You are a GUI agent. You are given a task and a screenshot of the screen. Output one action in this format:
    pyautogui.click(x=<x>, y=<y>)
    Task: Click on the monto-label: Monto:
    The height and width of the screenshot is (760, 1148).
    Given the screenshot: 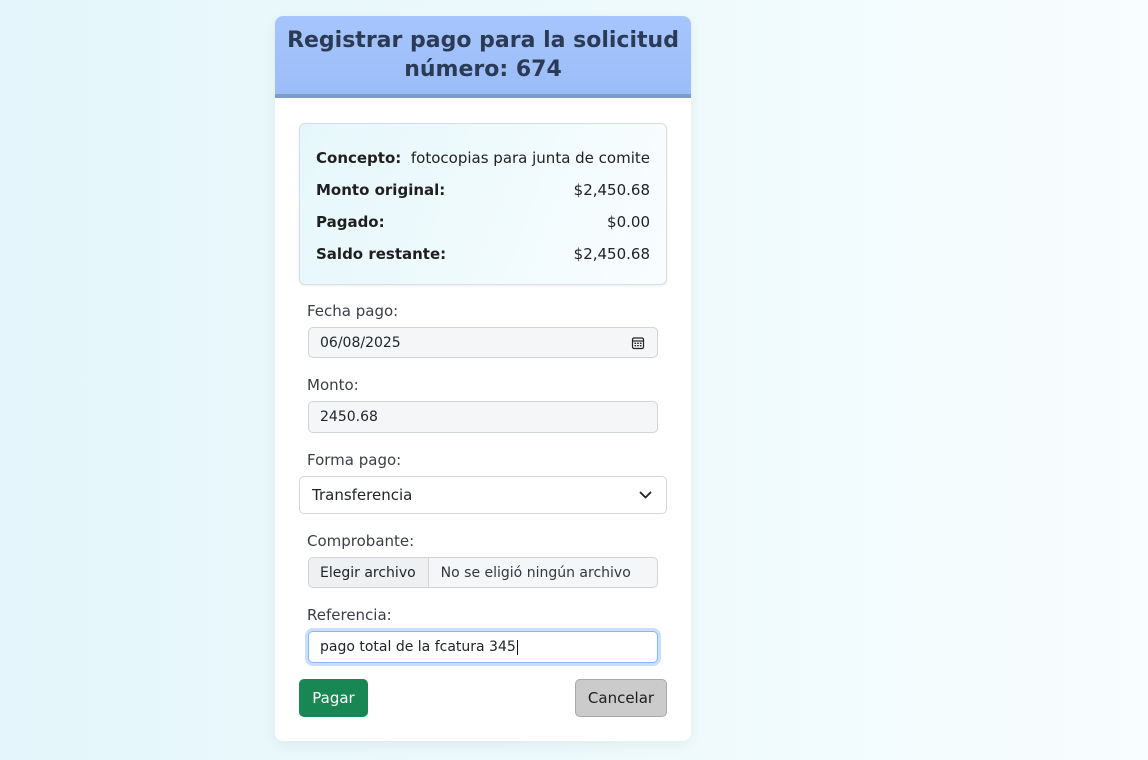 What is the action you would take?
    pyautogui.click(x=333, y=385)
    